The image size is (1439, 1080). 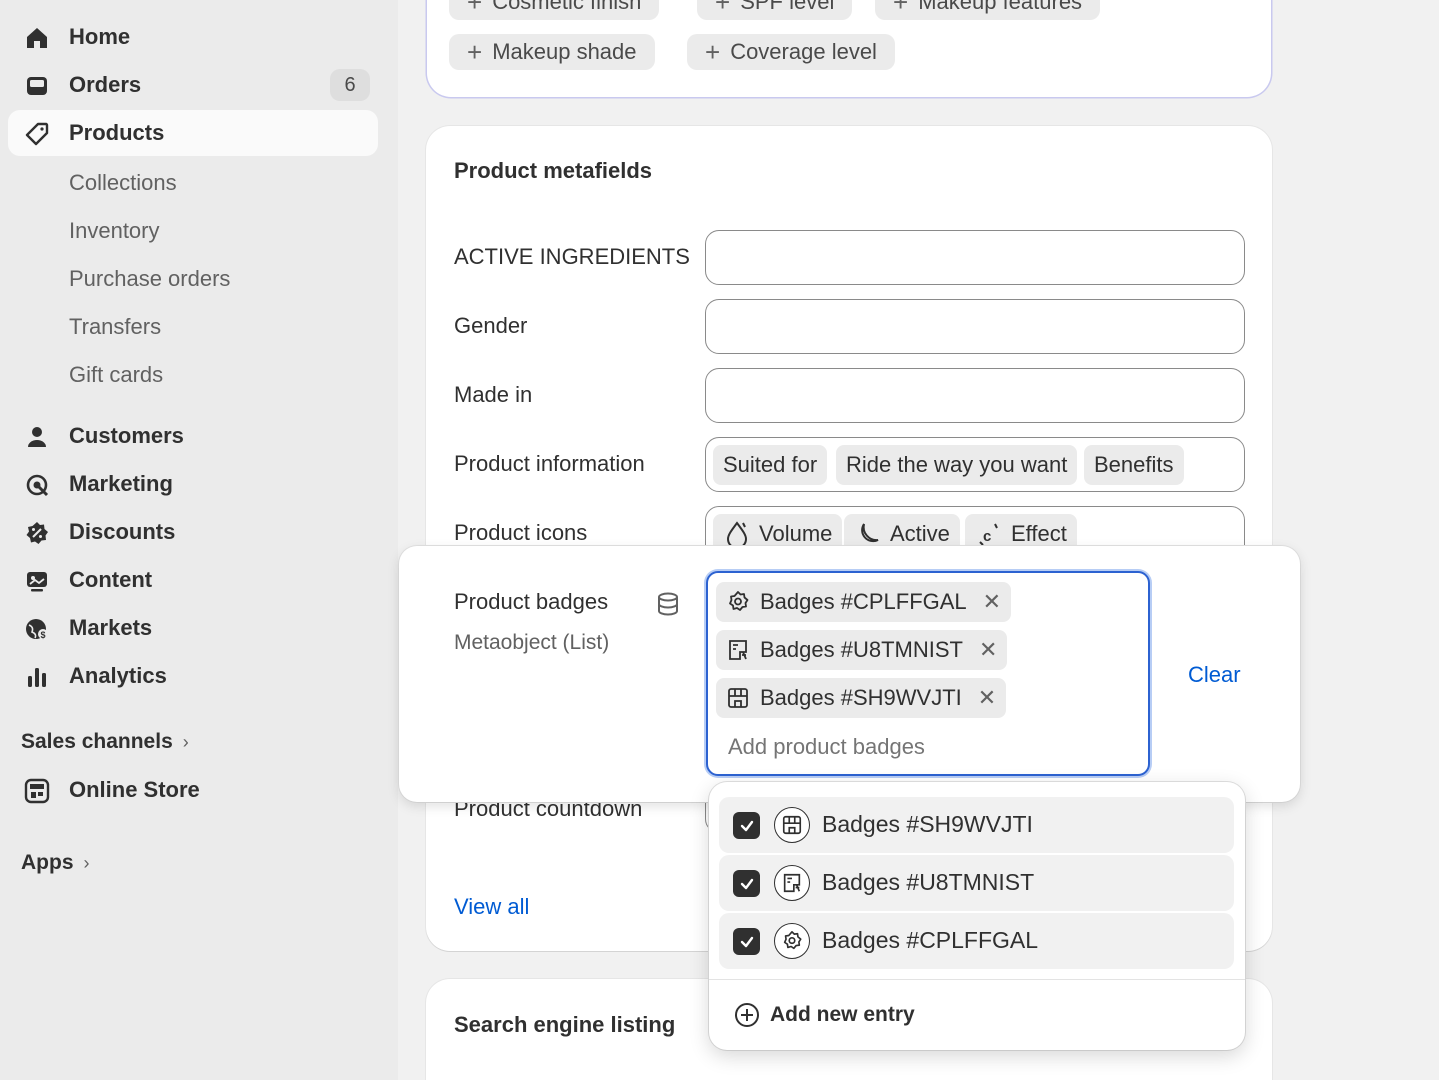 I want to click on add-coverage-level-button: + Coverage level, so click(x=791, y=52).